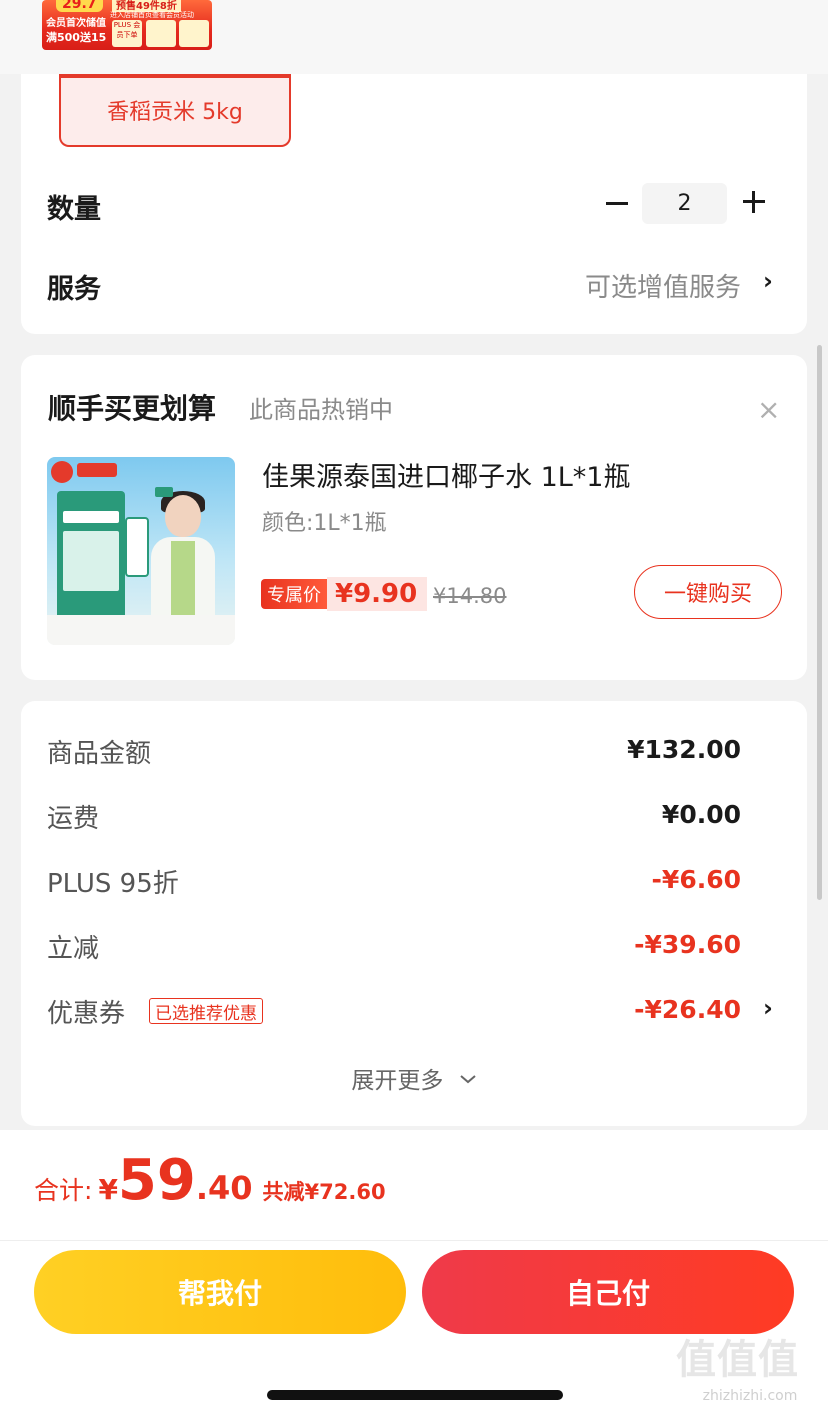  What do you see at coordinates (324, 1192) in the screenshot?
I see `total-saved: 共减¥72.60` at bounding box center [324, 1192].